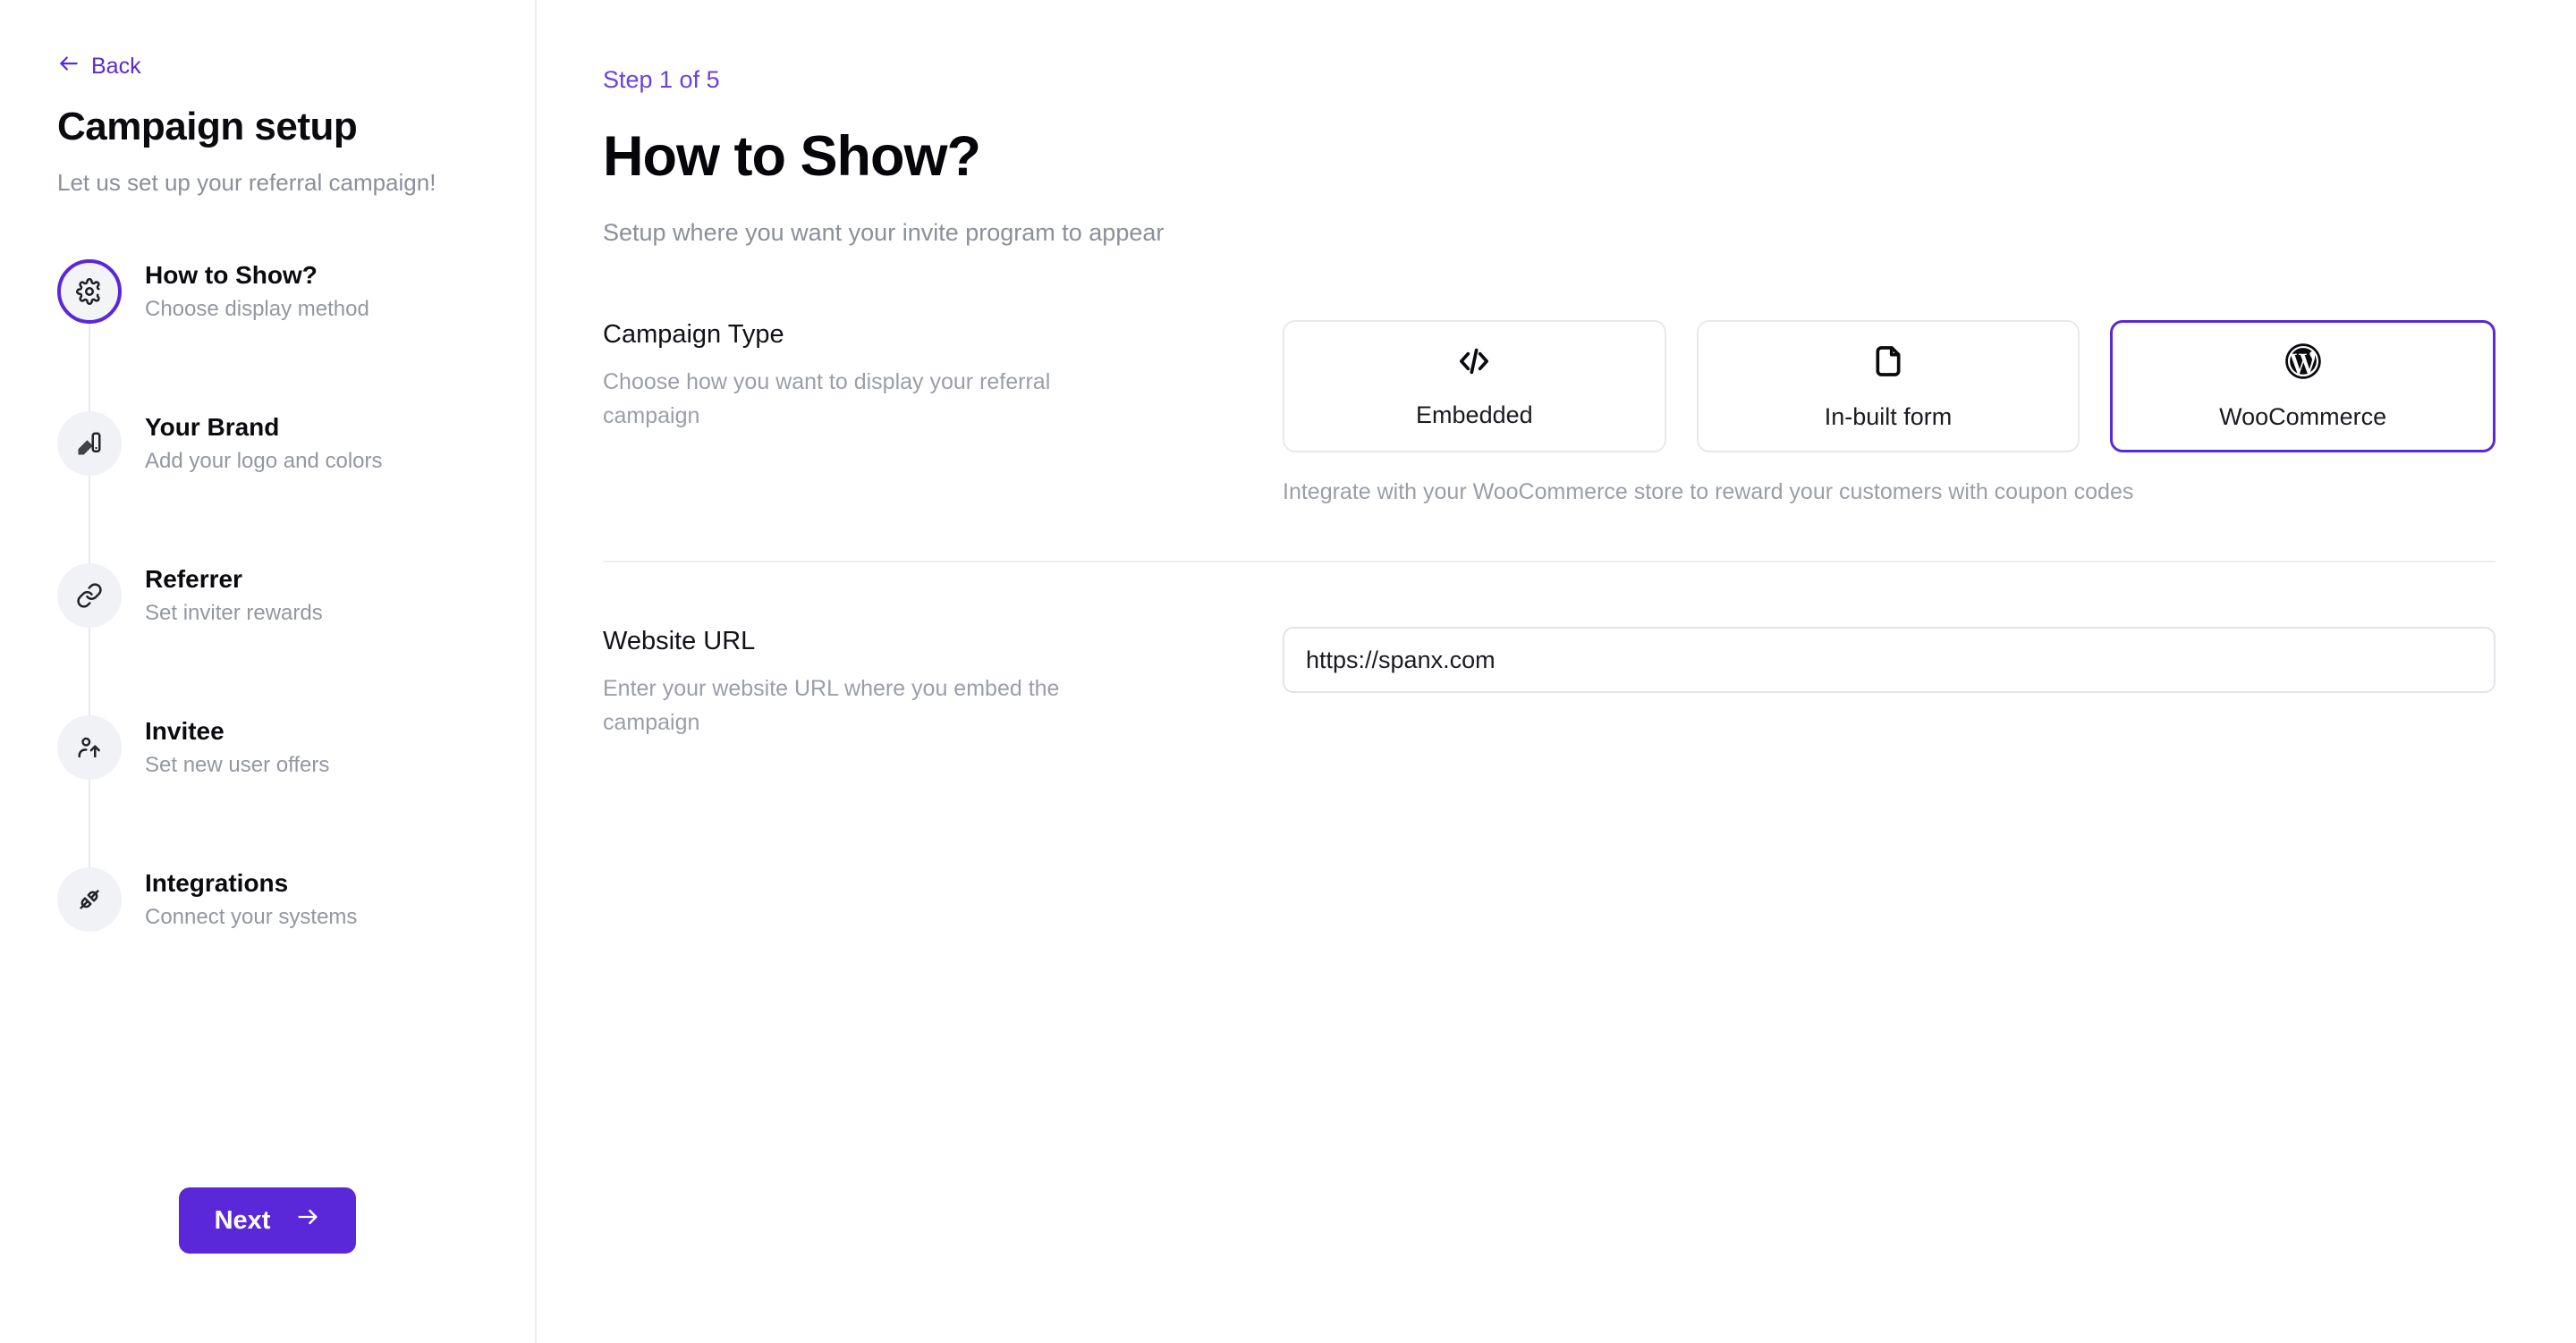 Image resolution: width=2576 pixels, height=1343 pixels. Describe the element at coordinates (251, 900) in the screenshot. I see `sidebar-step-text: Integrations Connect your systems` at that location.